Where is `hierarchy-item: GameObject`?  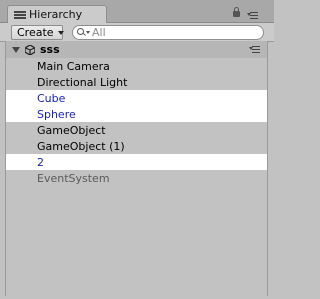 hierarchy-item: GameObject is located at coordinates (136, 130).